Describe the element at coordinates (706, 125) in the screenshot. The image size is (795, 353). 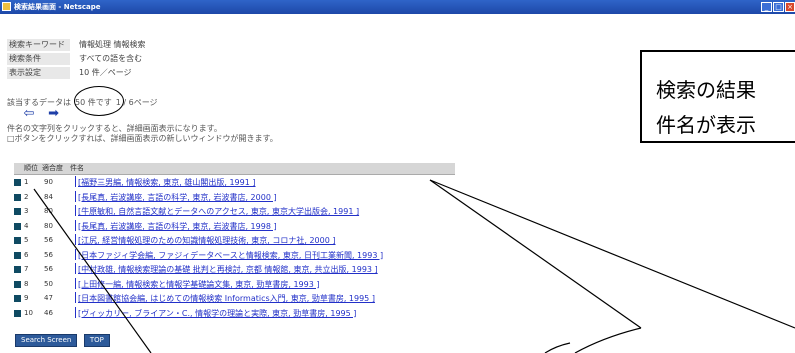
I see `callout-line-2: 件名が表示` at that location.